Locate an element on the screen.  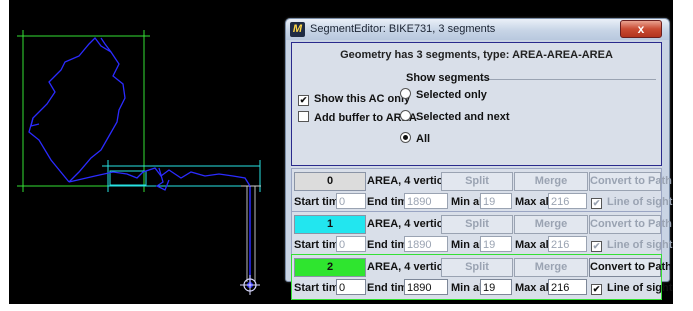
segment-select-button: 2 is located at coordinates (330, 267).